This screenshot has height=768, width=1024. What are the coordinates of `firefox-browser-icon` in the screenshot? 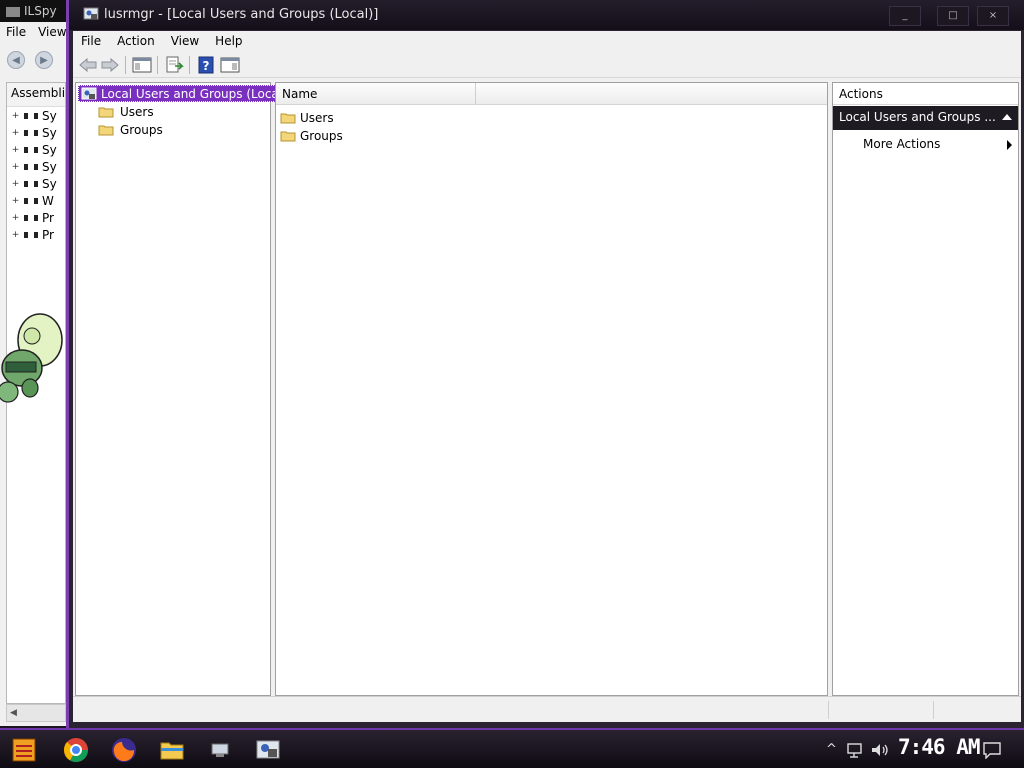 It's located at (124, 750).